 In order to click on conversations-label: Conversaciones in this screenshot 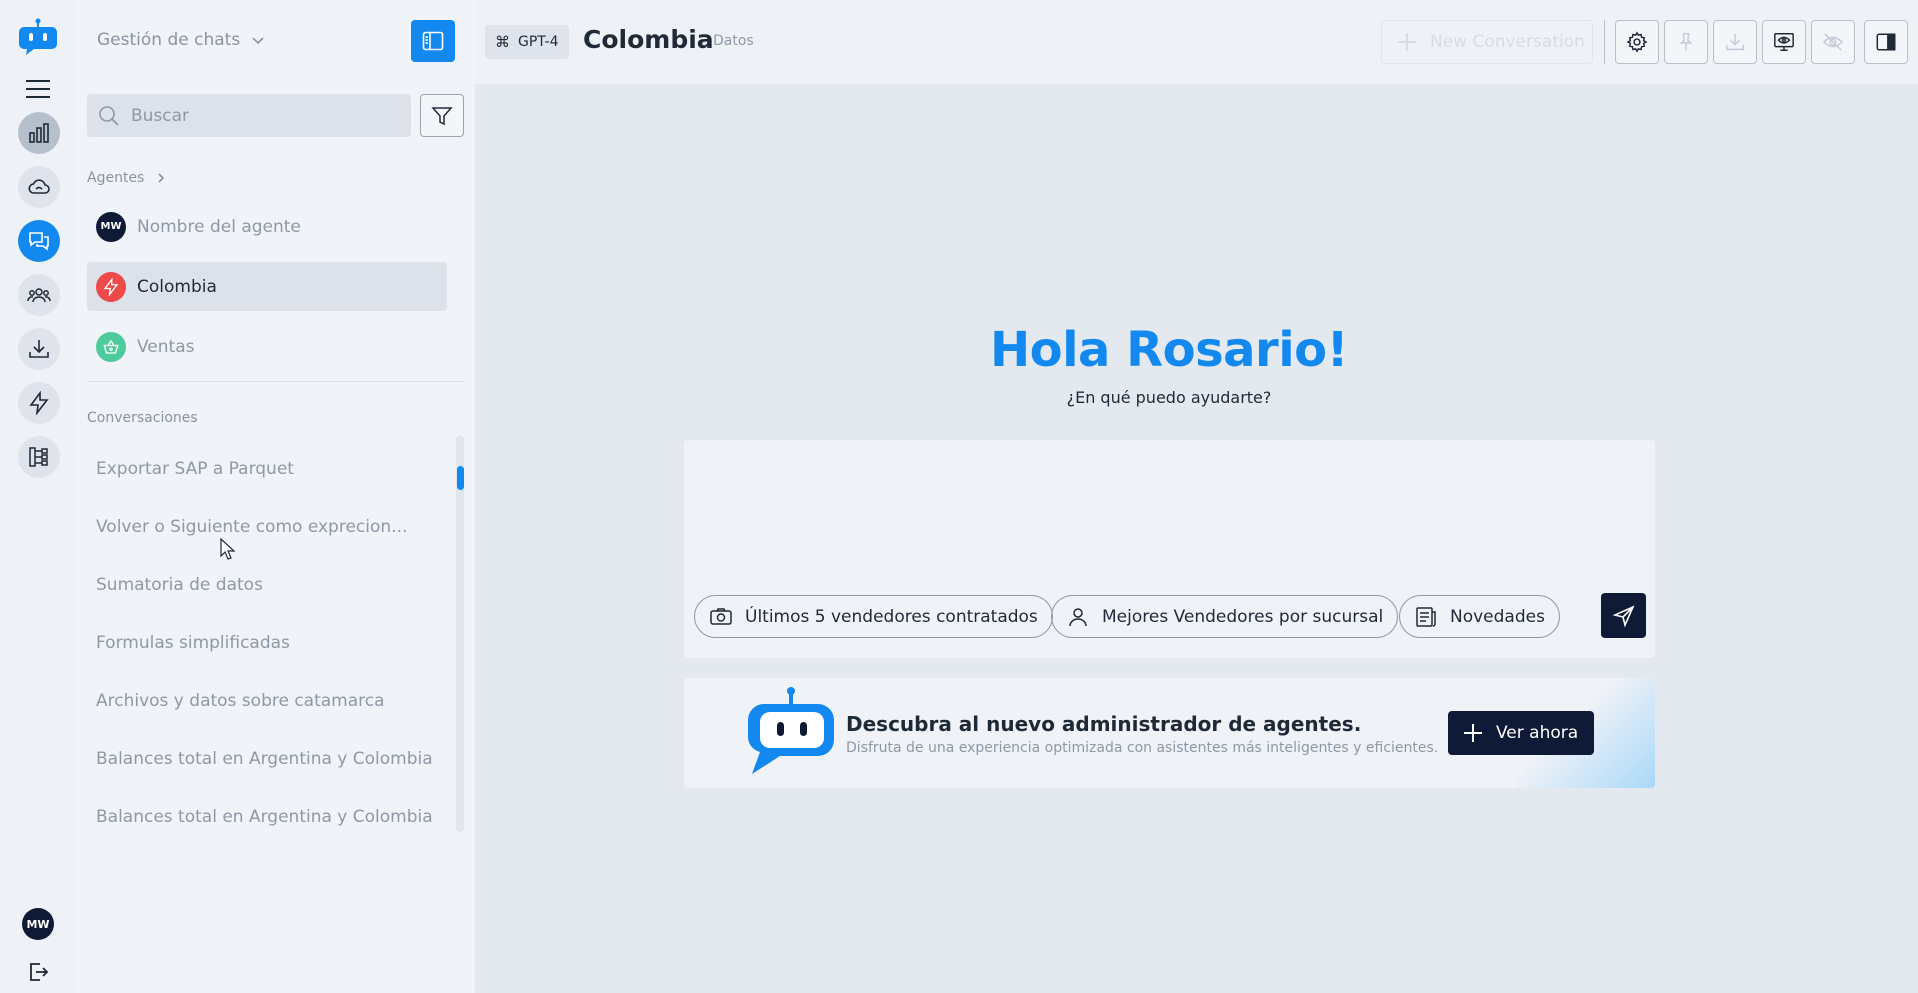, I will do `click(142, 418)`.